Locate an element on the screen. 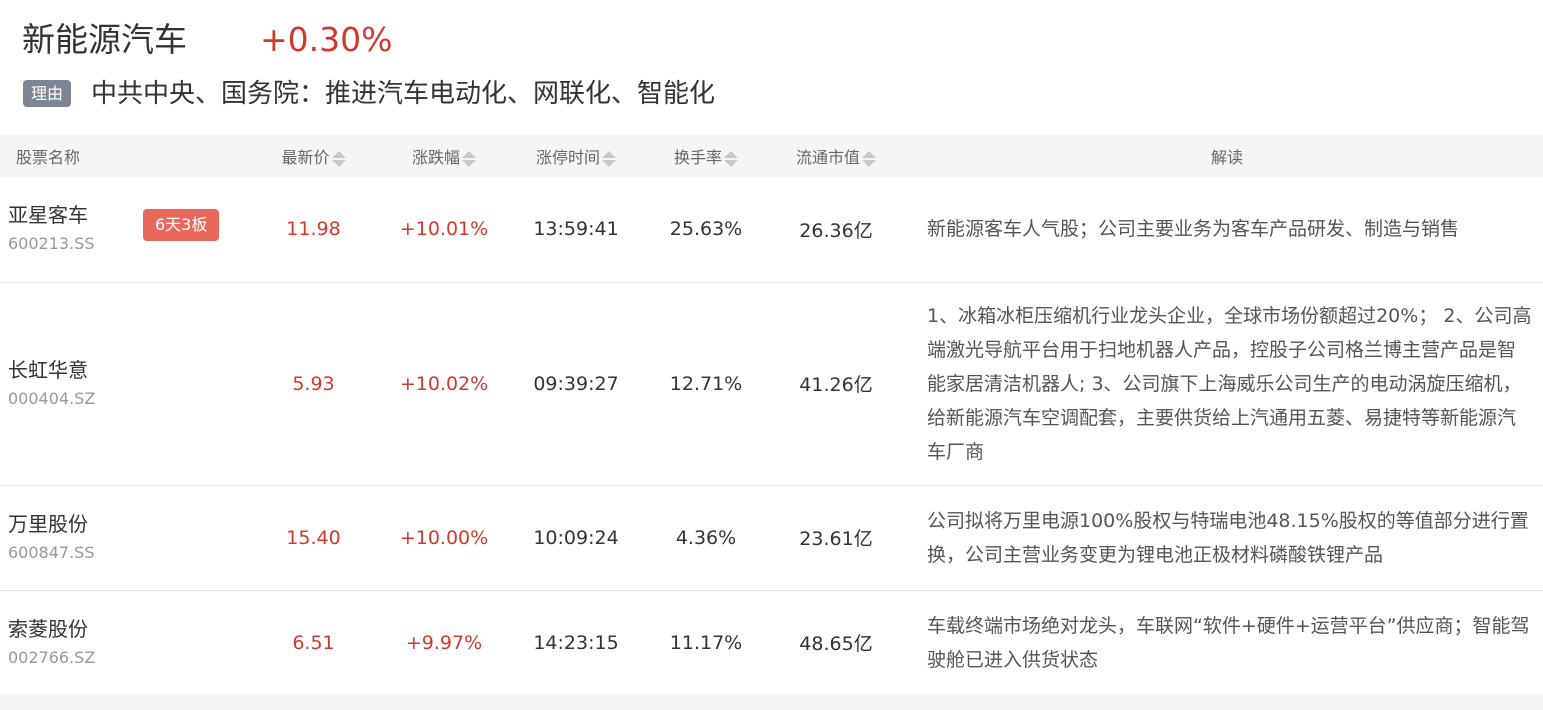  market-cap-cell: 41.26亿 is located at coordinates (836, 385).